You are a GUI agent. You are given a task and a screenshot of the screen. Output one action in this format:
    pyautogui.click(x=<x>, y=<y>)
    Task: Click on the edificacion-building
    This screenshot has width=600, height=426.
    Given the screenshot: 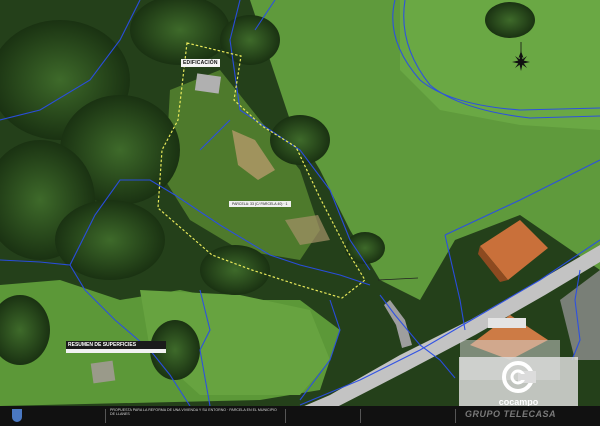 What is the action you would take?
    pyautogui.click(x=207, y=83)
    